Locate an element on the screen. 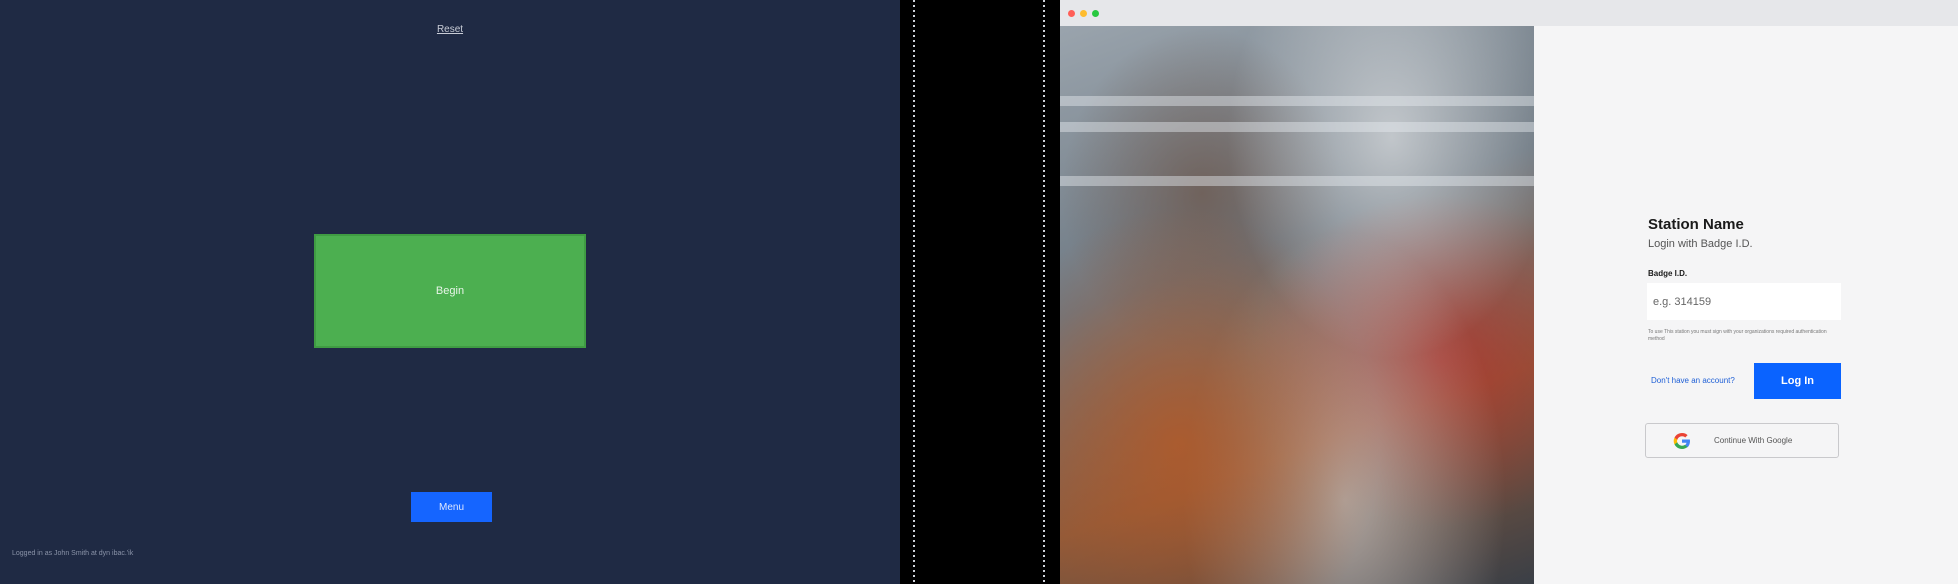  begin-button: Begin is located at coordinates (450, 291).